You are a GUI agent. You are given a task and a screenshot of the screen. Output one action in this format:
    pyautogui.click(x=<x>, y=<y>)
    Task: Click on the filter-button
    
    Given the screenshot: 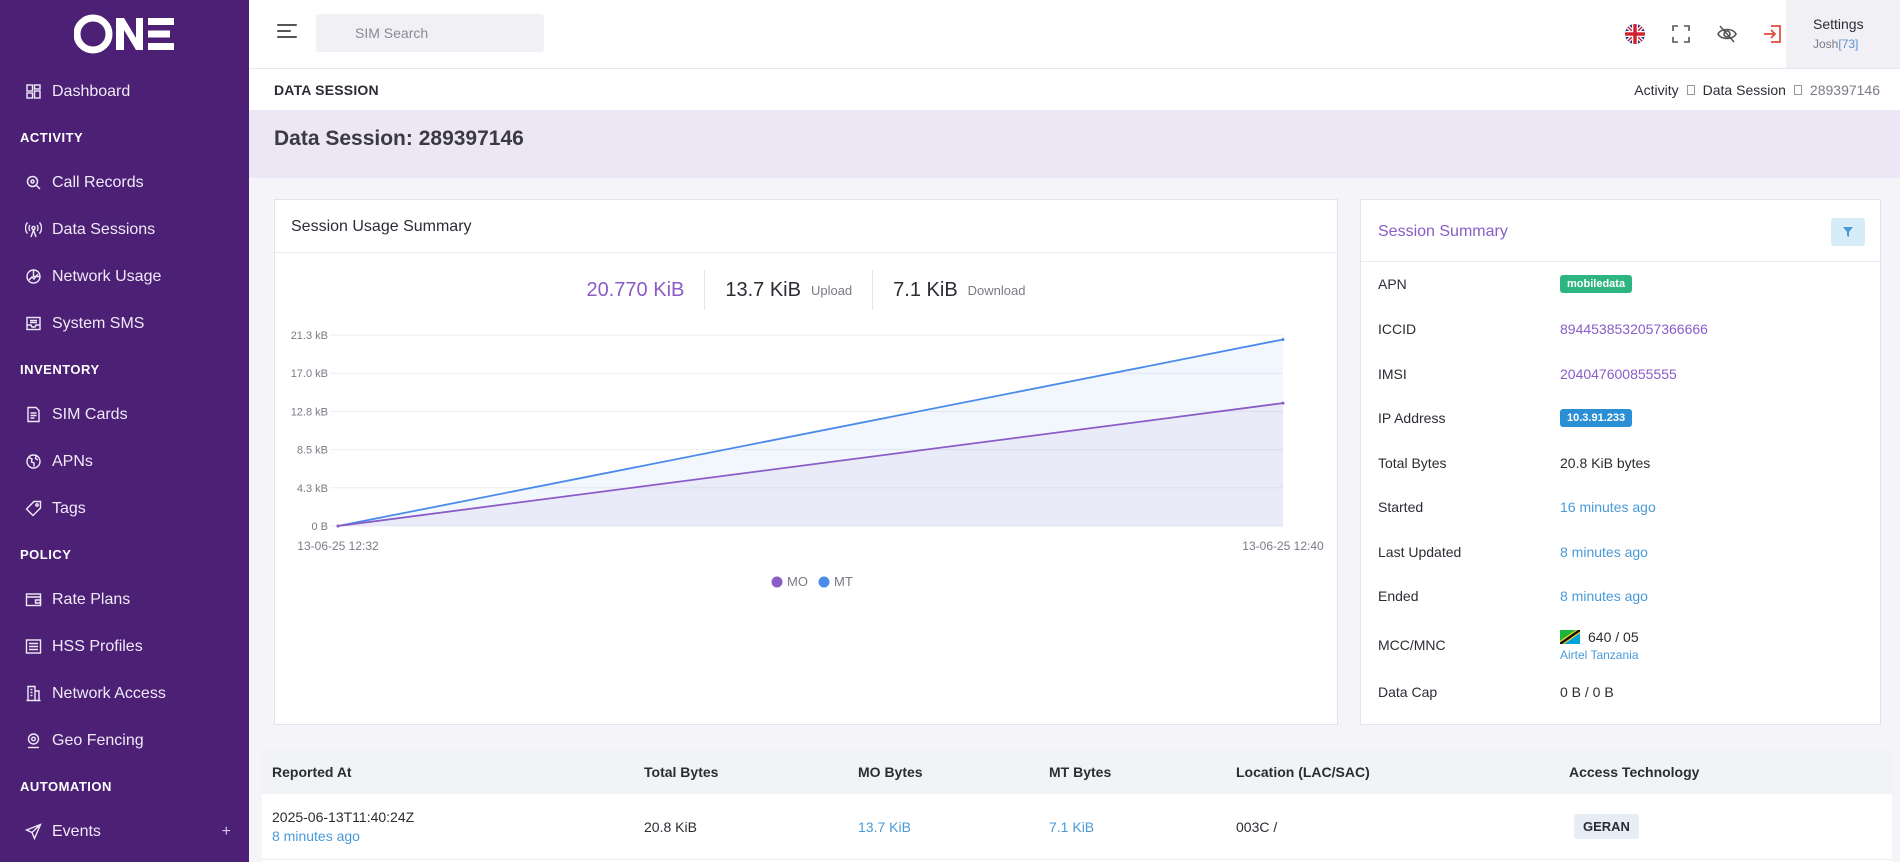 What is the action you would take?
    pyautogui.click(x=1848, y=232)
    